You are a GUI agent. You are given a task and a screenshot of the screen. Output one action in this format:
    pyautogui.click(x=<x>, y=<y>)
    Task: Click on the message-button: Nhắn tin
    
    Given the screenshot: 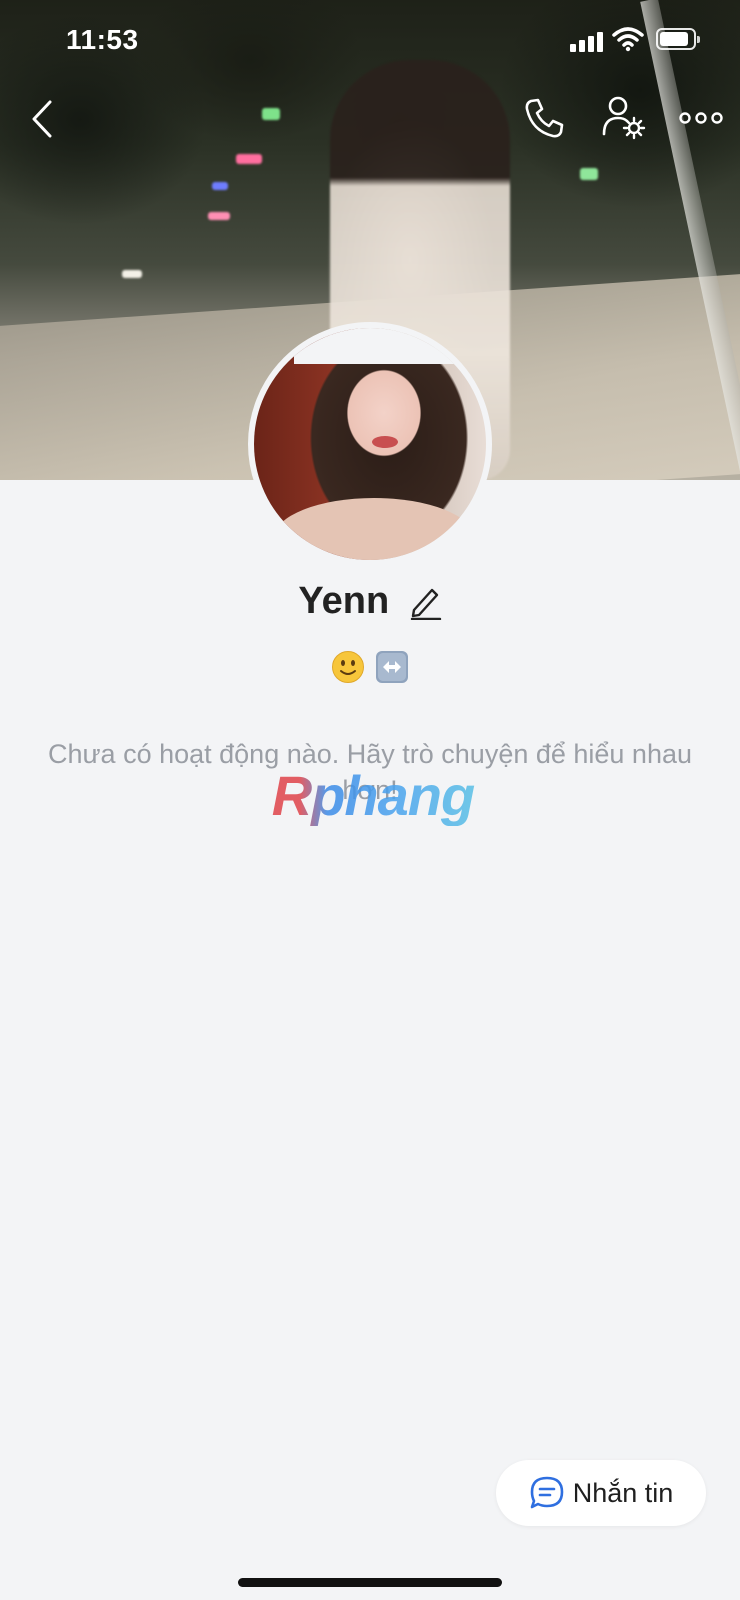 What is the action you would take?
    pyautogui.click(x=601, y=1493)
    